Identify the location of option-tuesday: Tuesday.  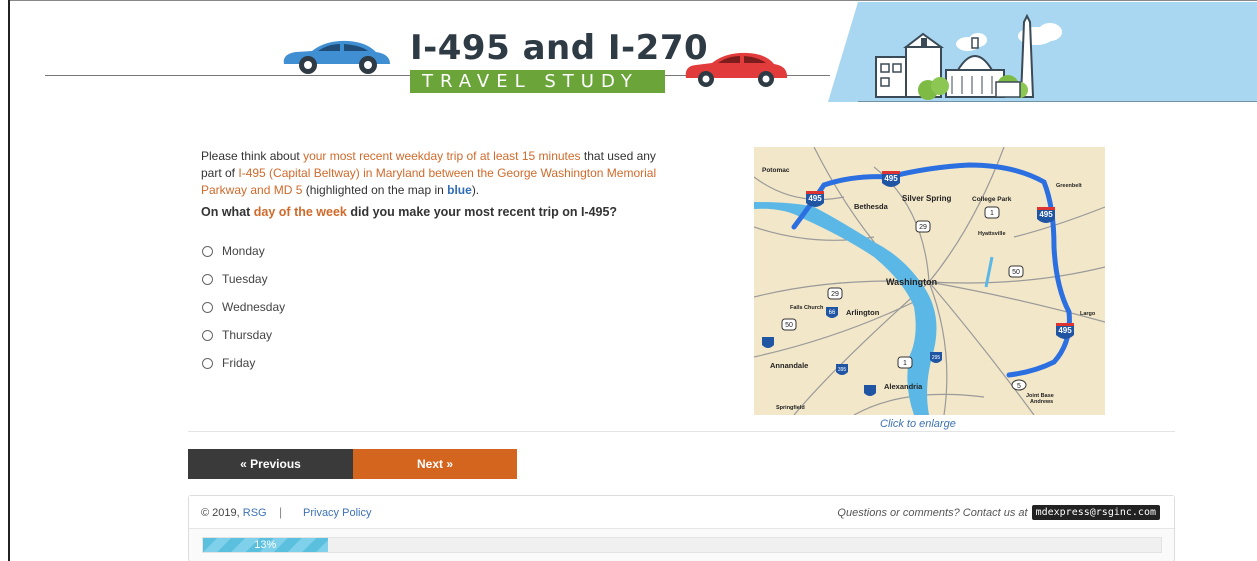
(243, 279).